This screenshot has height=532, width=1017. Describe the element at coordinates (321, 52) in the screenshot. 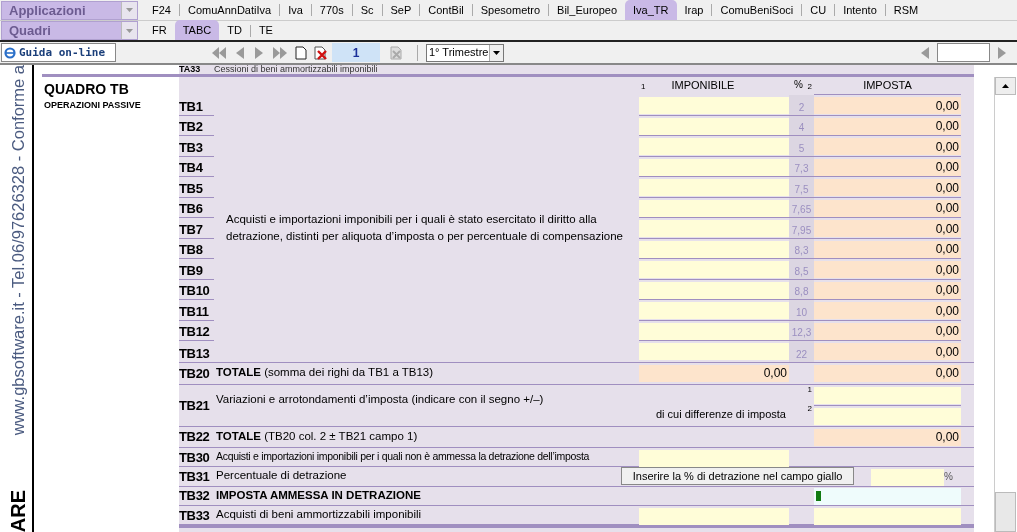

I see `delete-page-icon` at that location.